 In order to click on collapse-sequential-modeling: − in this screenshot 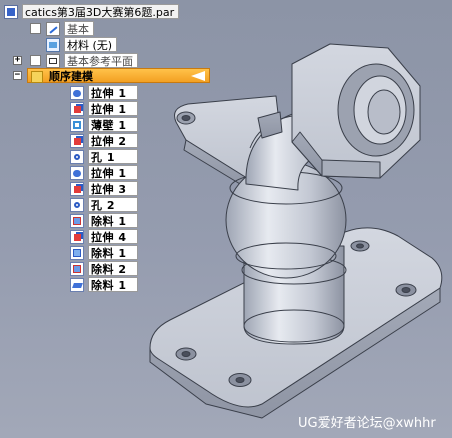, I will do `click(17, 75)`.